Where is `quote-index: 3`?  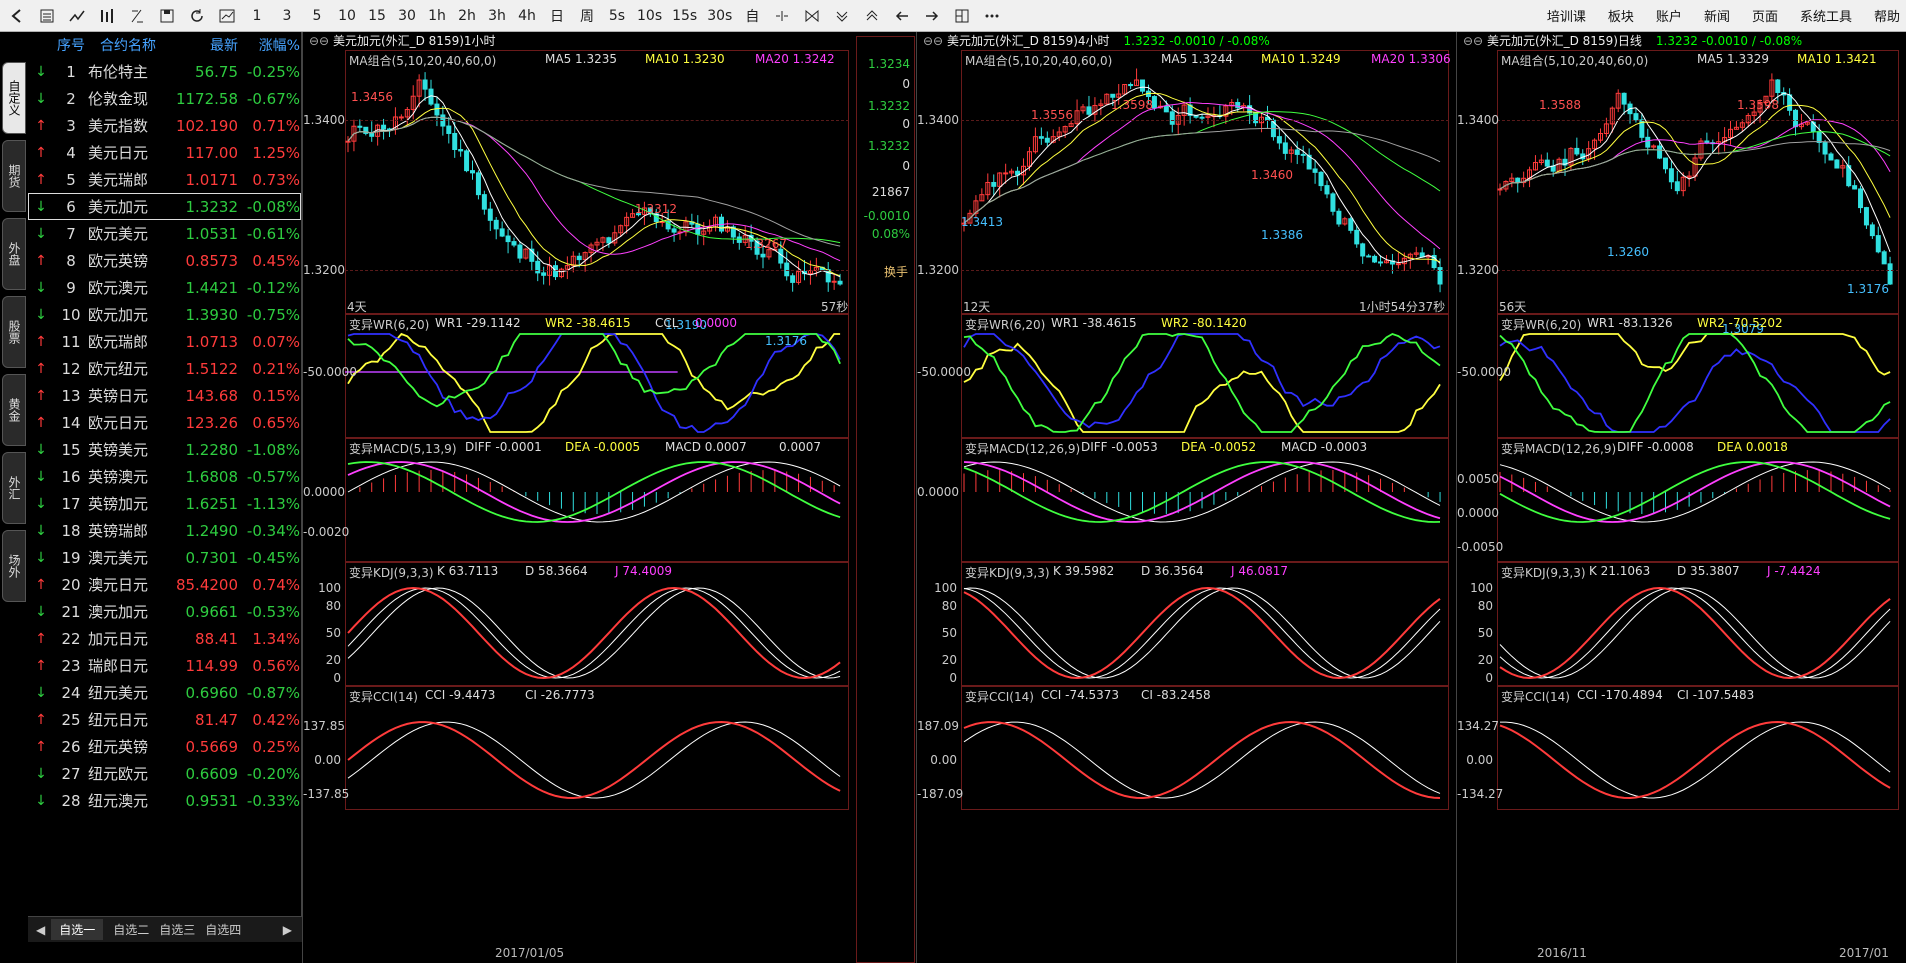
quote-index: 3 is located at coordinates (71, 125).